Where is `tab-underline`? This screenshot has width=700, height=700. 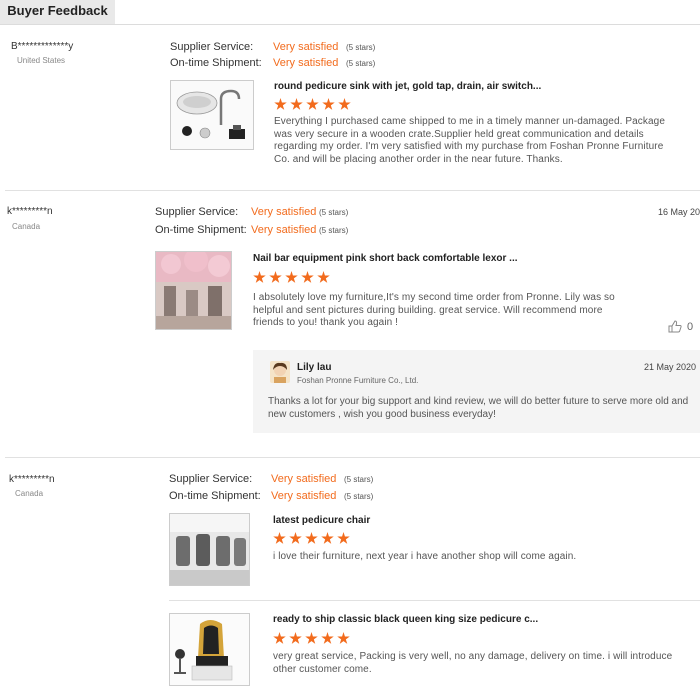 tab-underline is located at coordinates (350, 24).